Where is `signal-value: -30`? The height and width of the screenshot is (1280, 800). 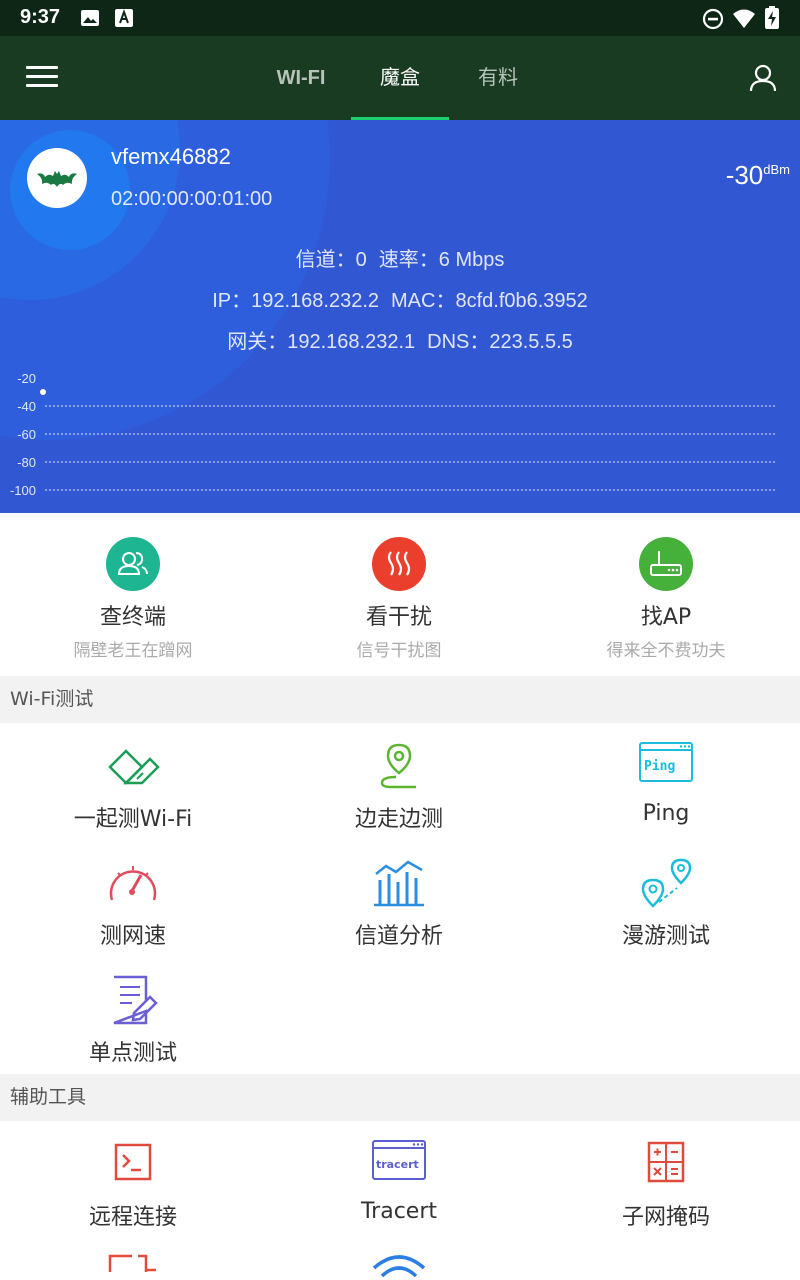
signal-value: -30 is located at coordinates (744, 175).